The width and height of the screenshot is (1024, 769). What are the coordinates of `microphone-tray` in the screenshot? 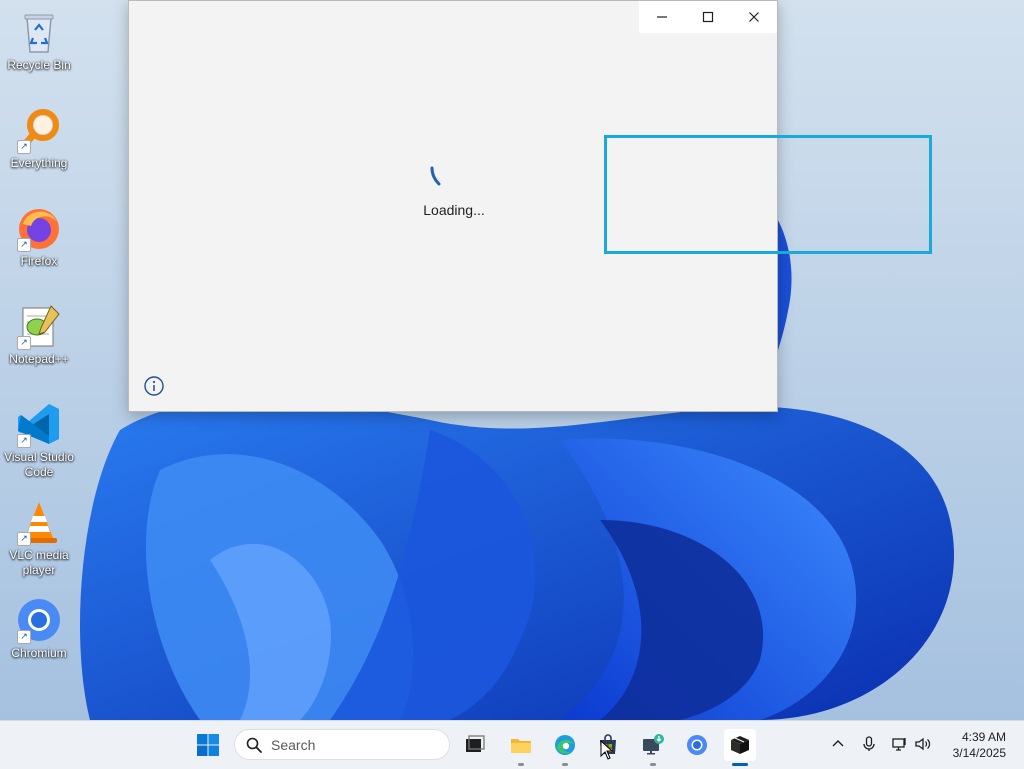 It's located at (870, 745).